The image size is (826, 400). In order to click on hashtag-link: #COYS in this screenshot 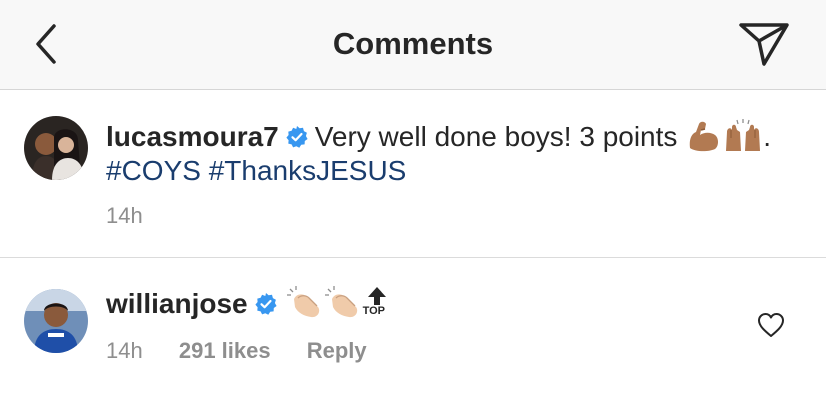, I will do `click(153, 170)`.